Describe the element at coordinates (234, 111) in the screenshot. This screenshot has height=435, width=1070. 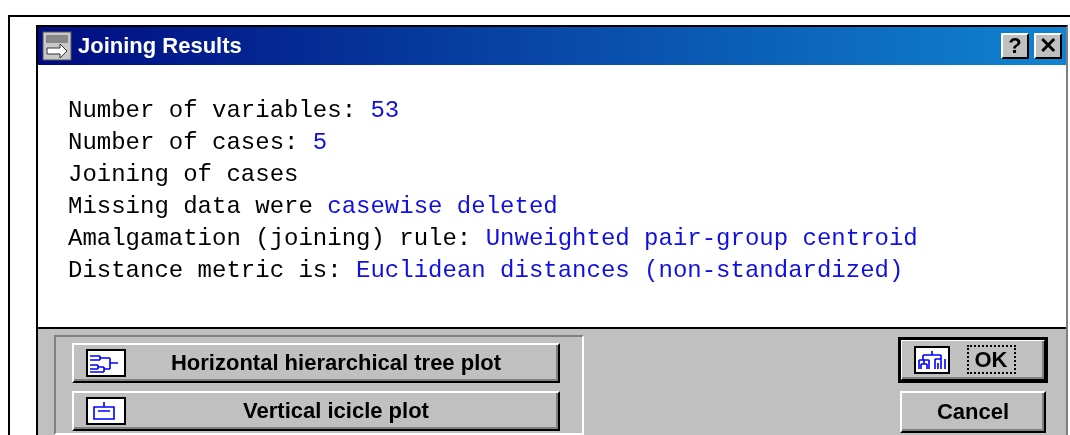
I see `result-line: Number of variables: 53` at that location.